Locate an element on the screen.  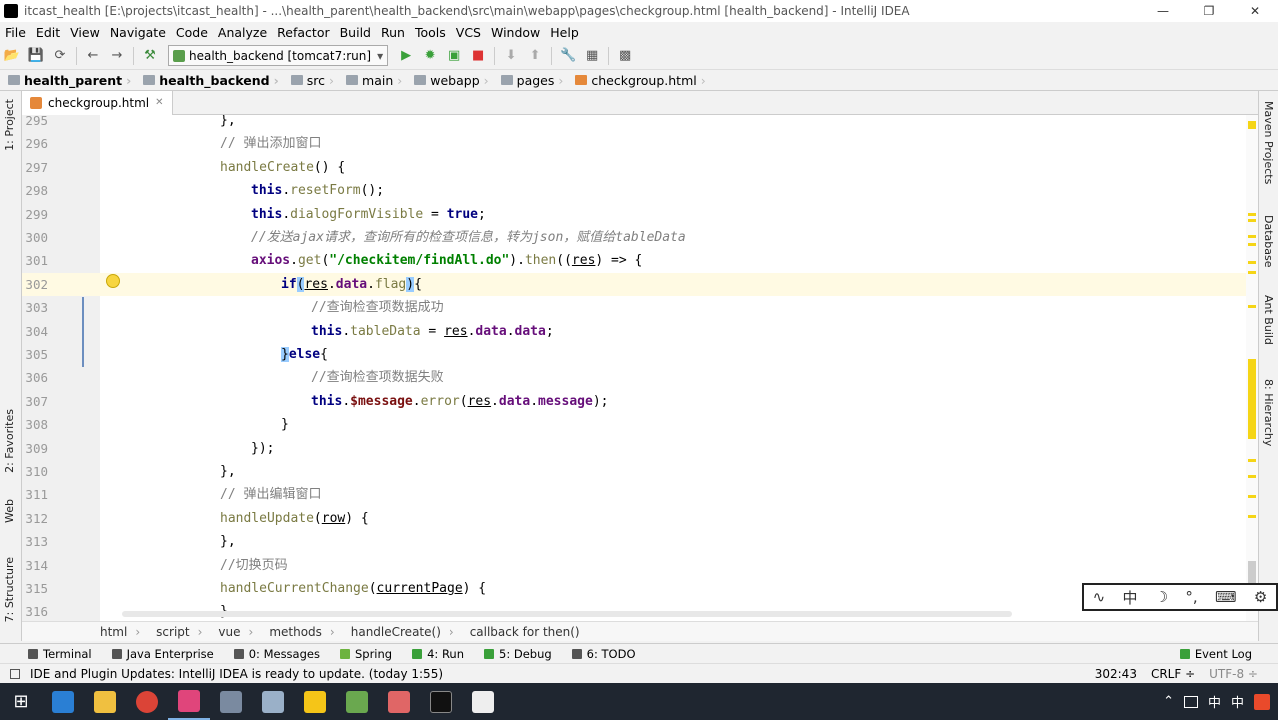
close-window-button: ✕ is located at coordinates (1255, 11).